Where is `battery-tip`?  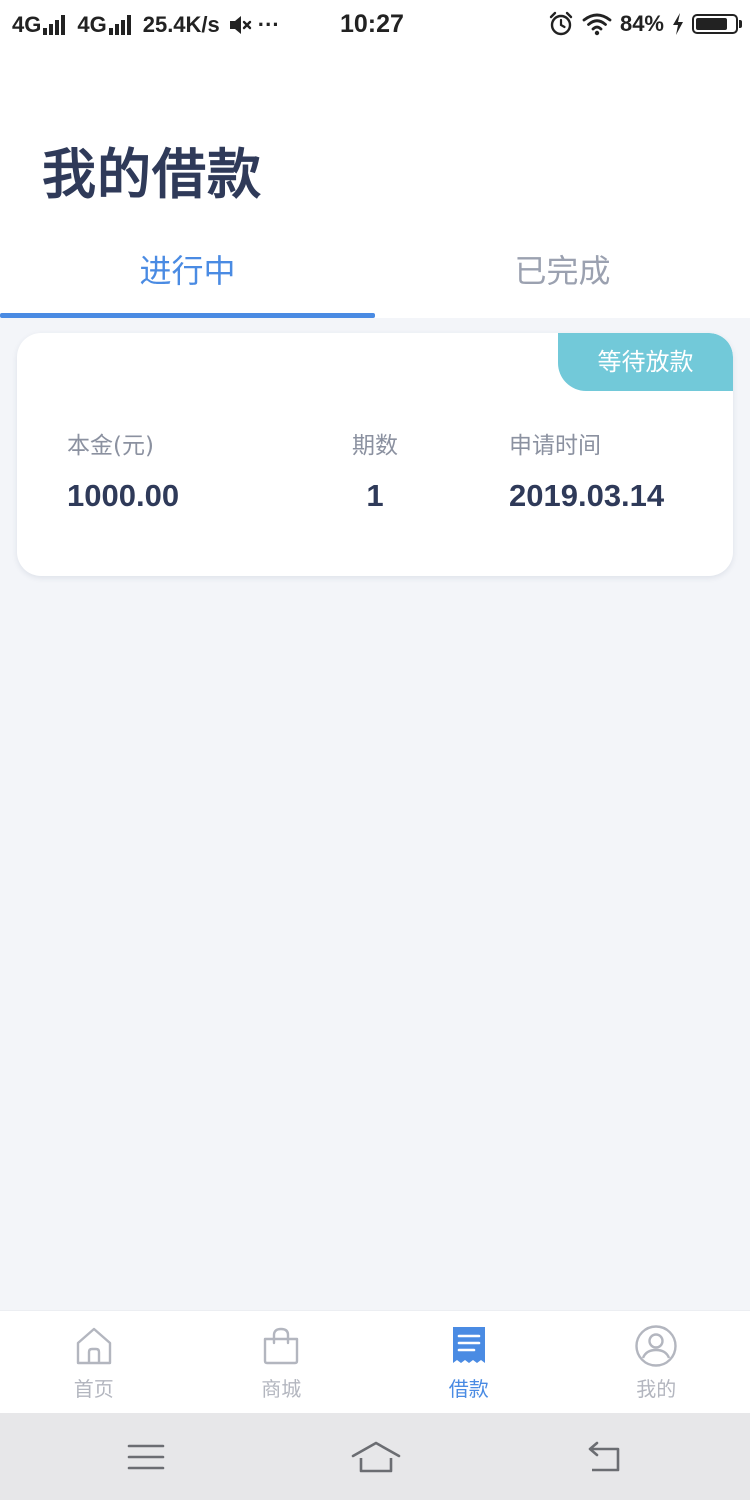 battery-tip is located at coordinates (740, 24).